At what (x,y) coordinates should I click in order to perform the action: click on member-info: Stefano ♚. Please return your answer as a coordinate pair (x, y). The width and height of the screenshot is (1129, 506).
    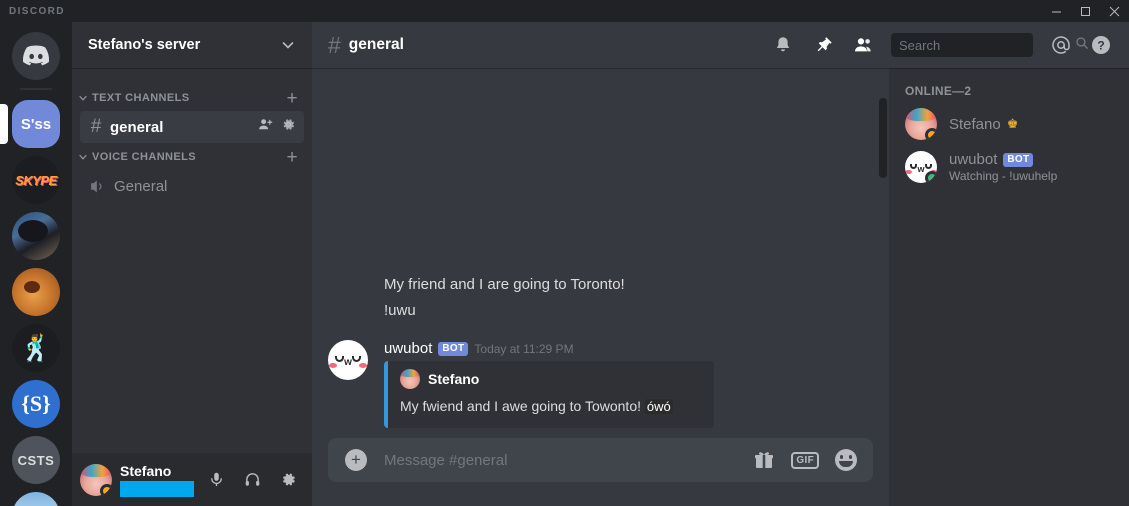
    Looking at the image, I should click on (1031, 124).